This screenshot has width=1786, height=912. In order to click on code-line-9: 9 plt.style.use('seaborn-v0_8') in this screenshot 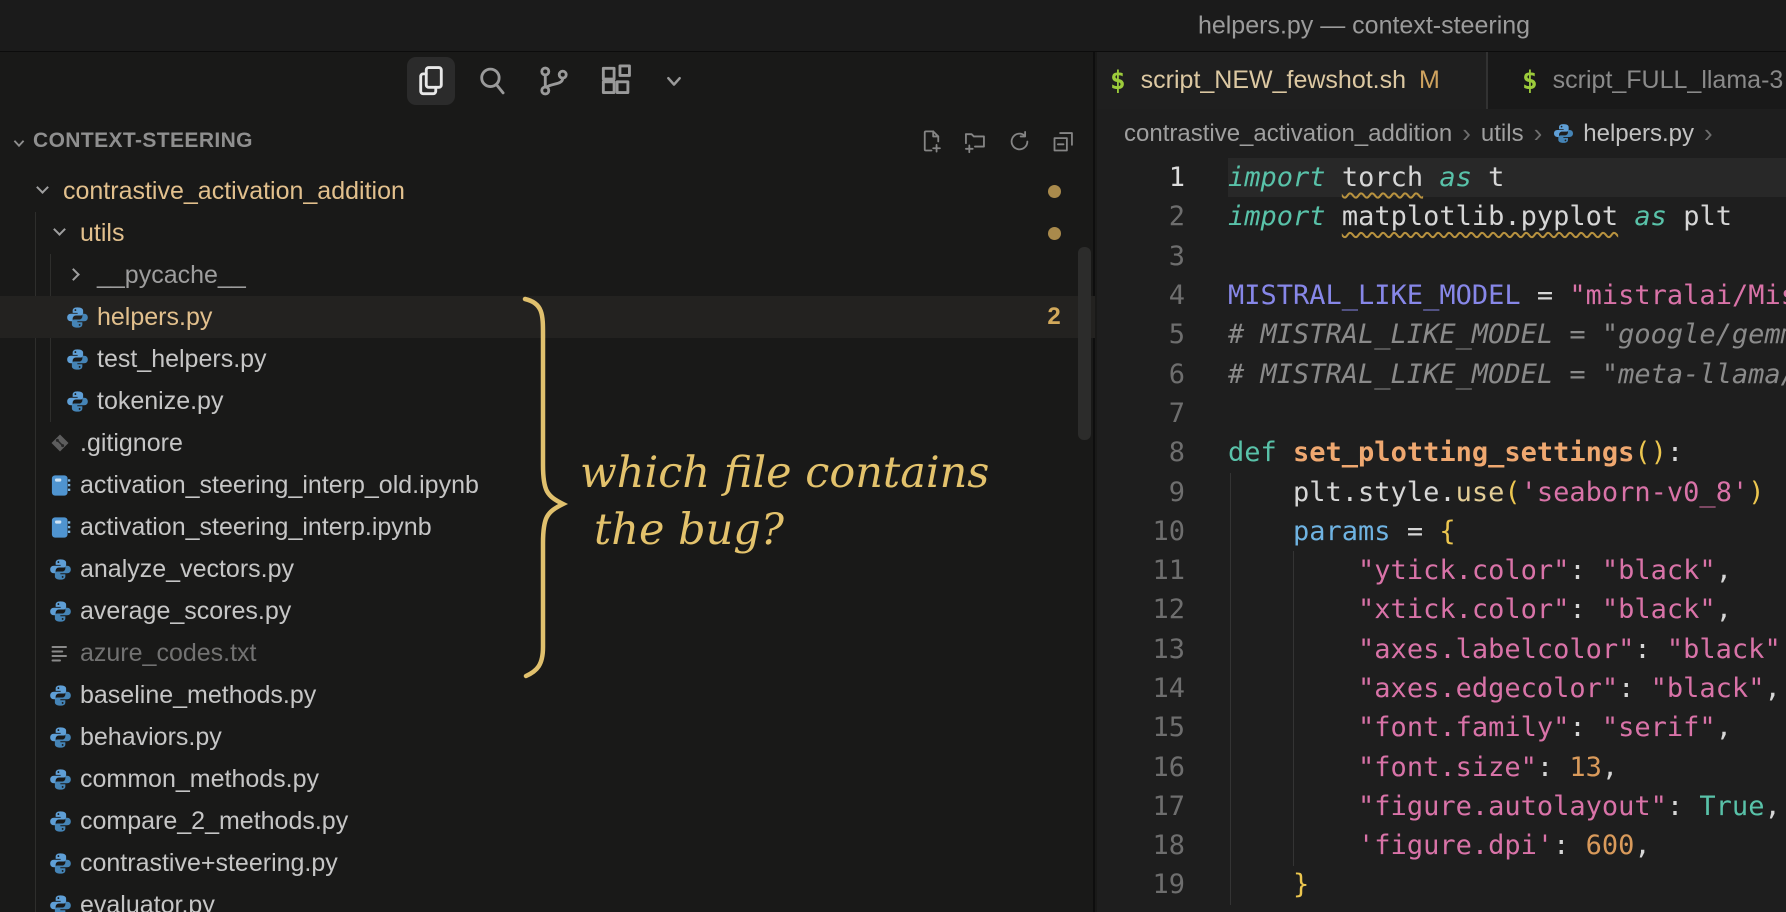, I will do `click(1441, 491)`.